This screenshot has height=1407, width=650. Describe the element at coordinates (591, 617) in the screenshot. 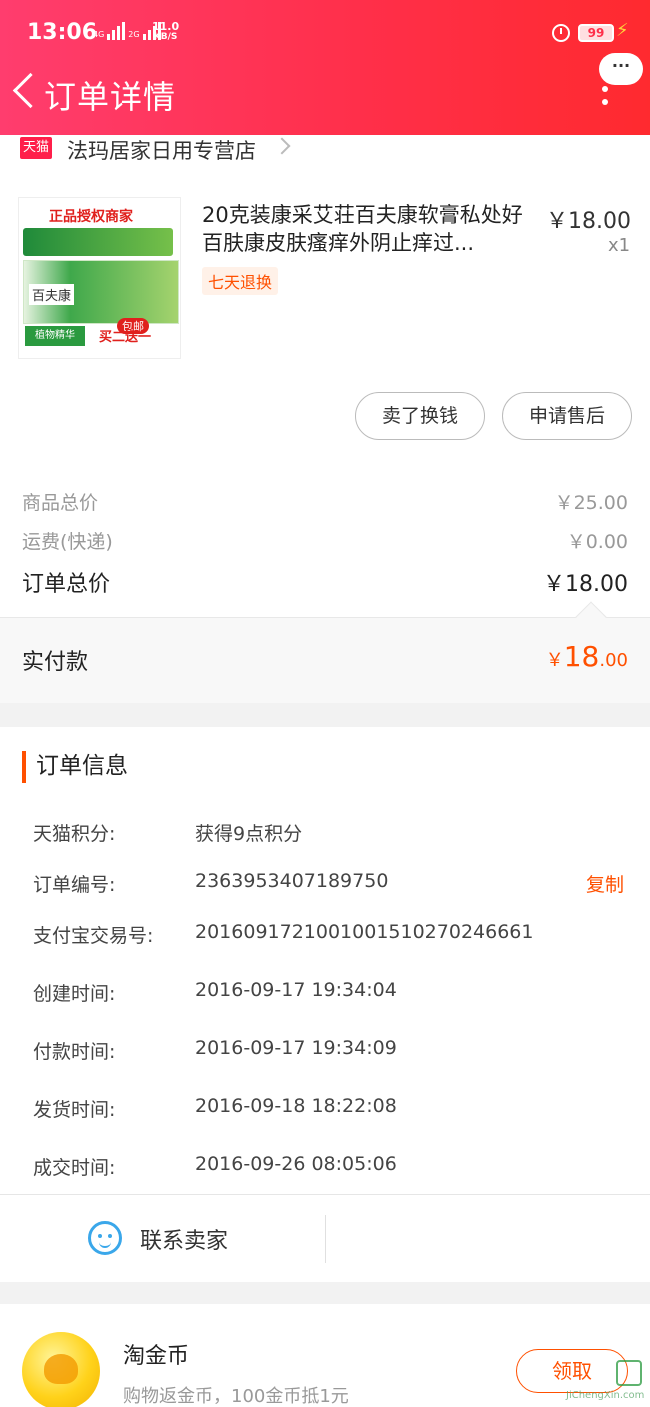

I see `caret-decoration` at that location.